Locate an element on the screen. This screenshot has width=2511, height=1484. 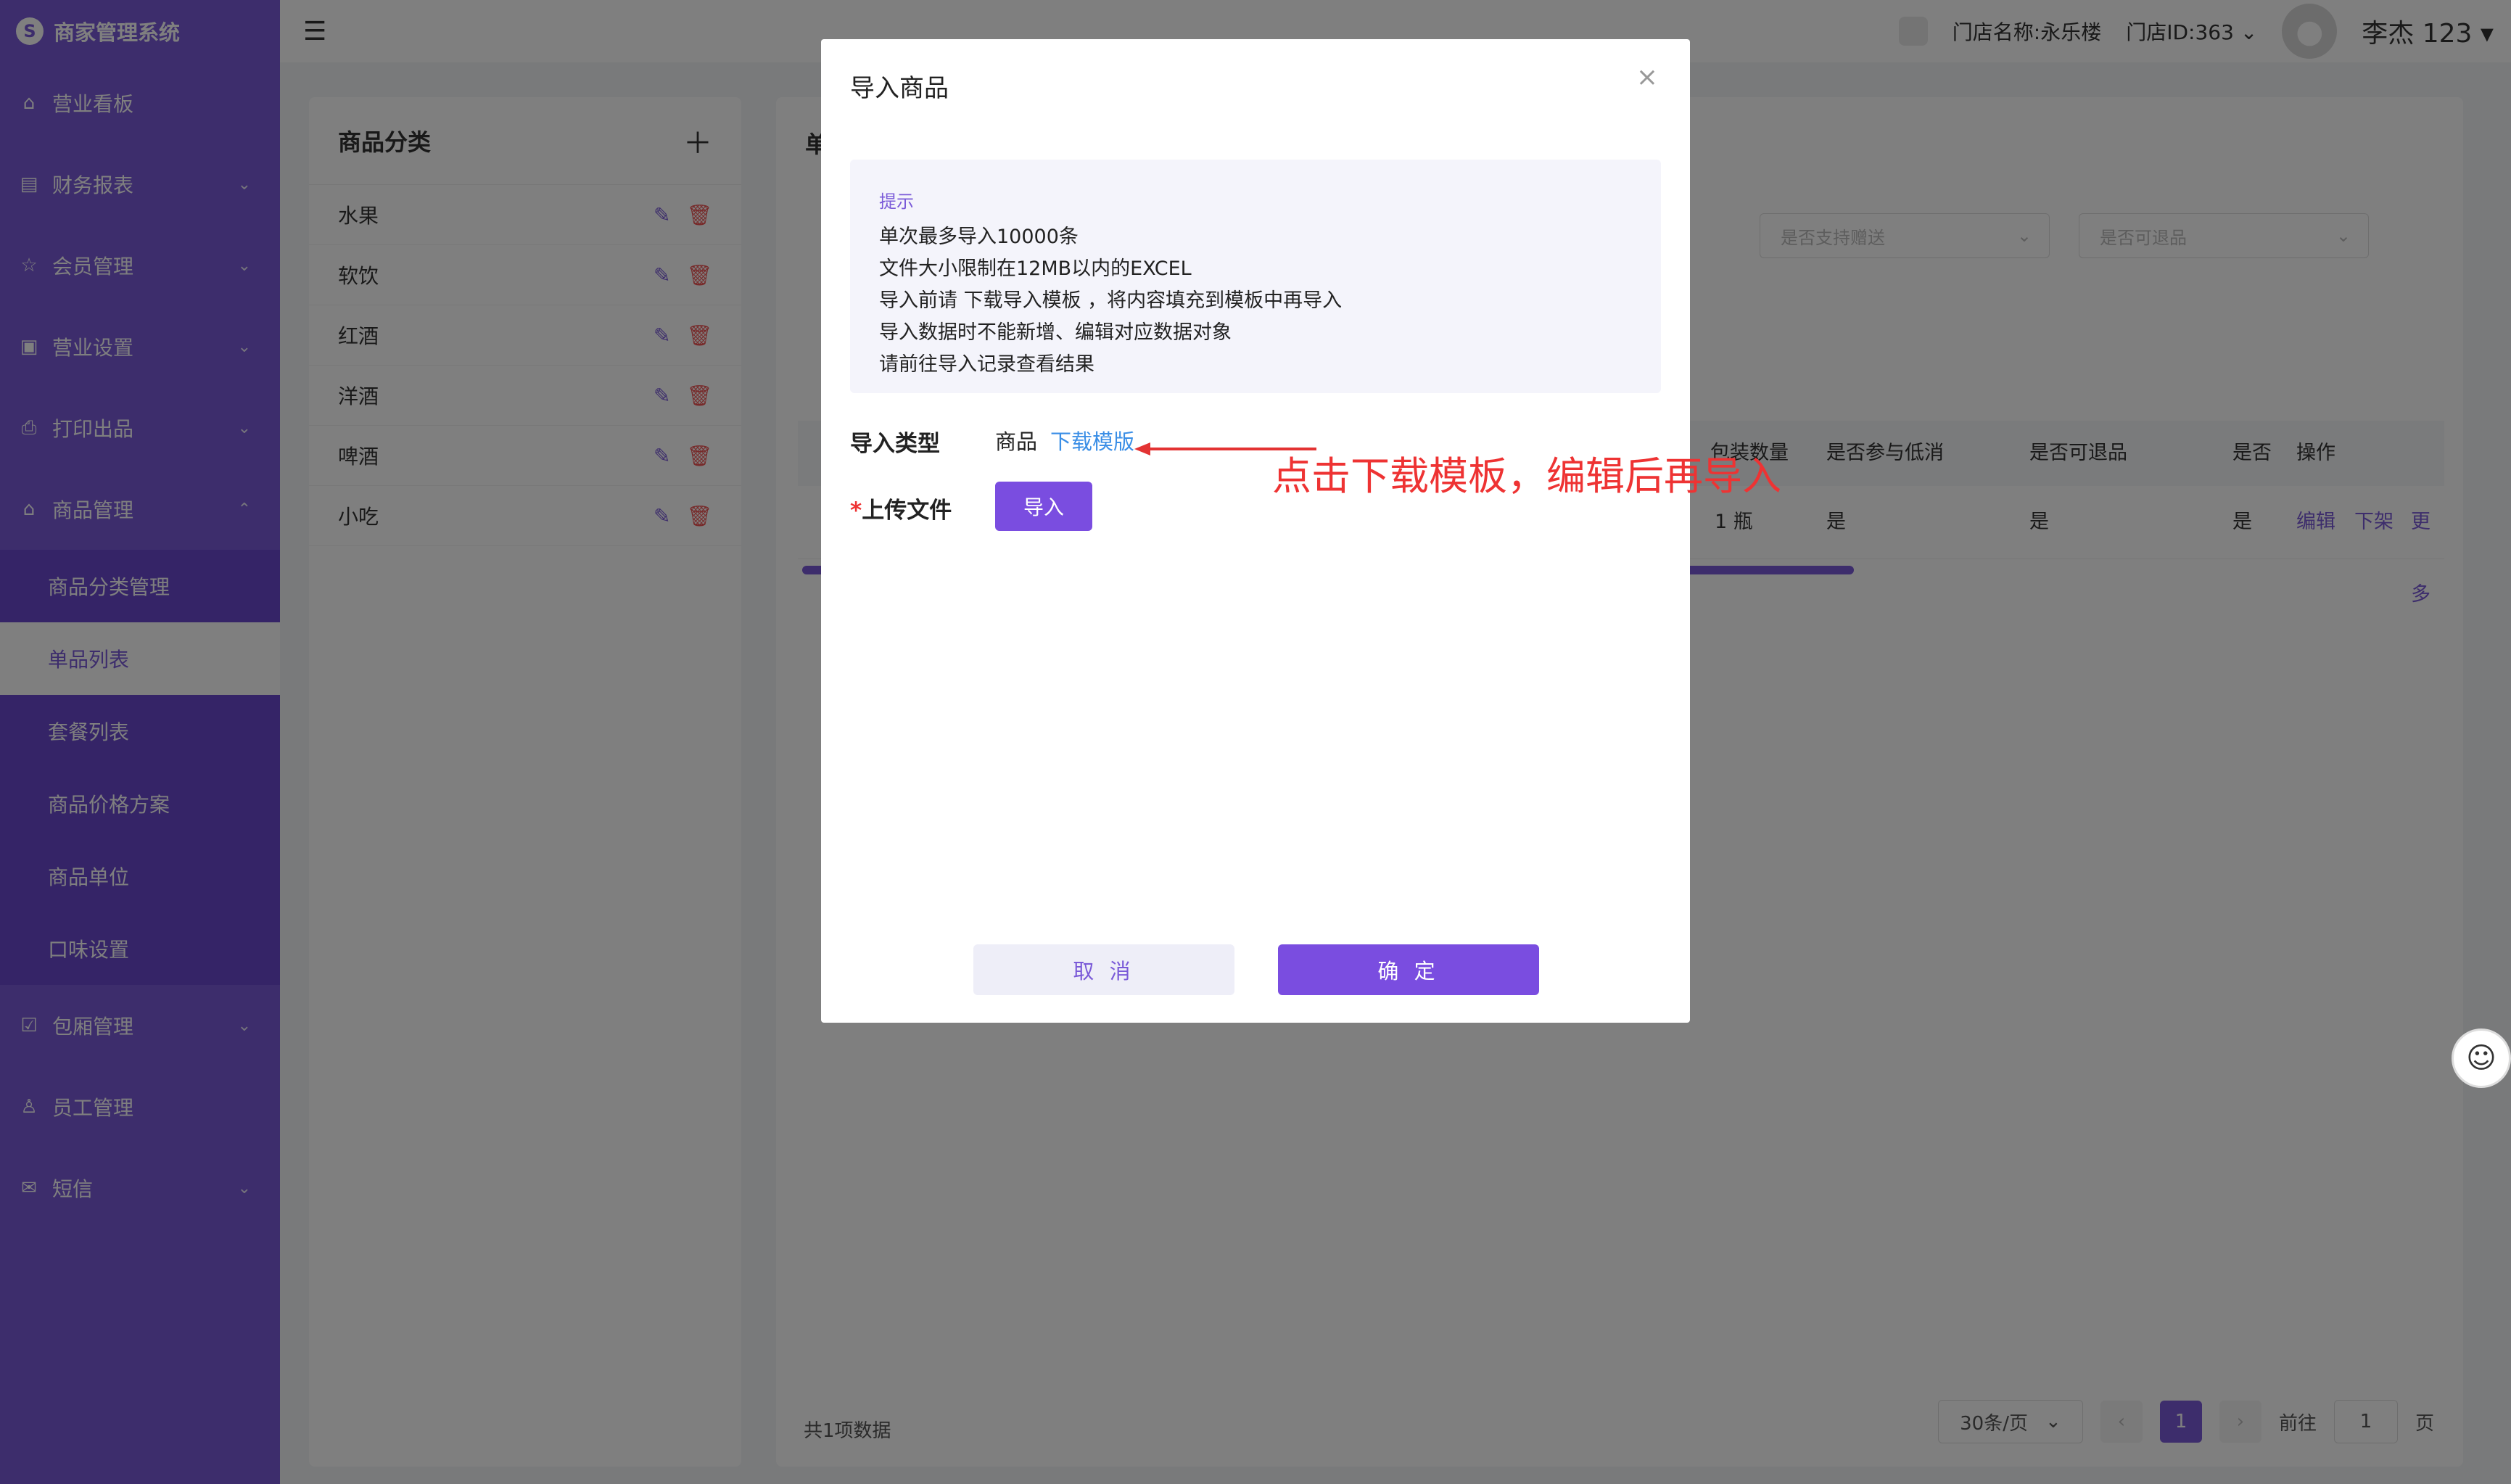
tips-title: 提示 is located at coordinates (896, 201).